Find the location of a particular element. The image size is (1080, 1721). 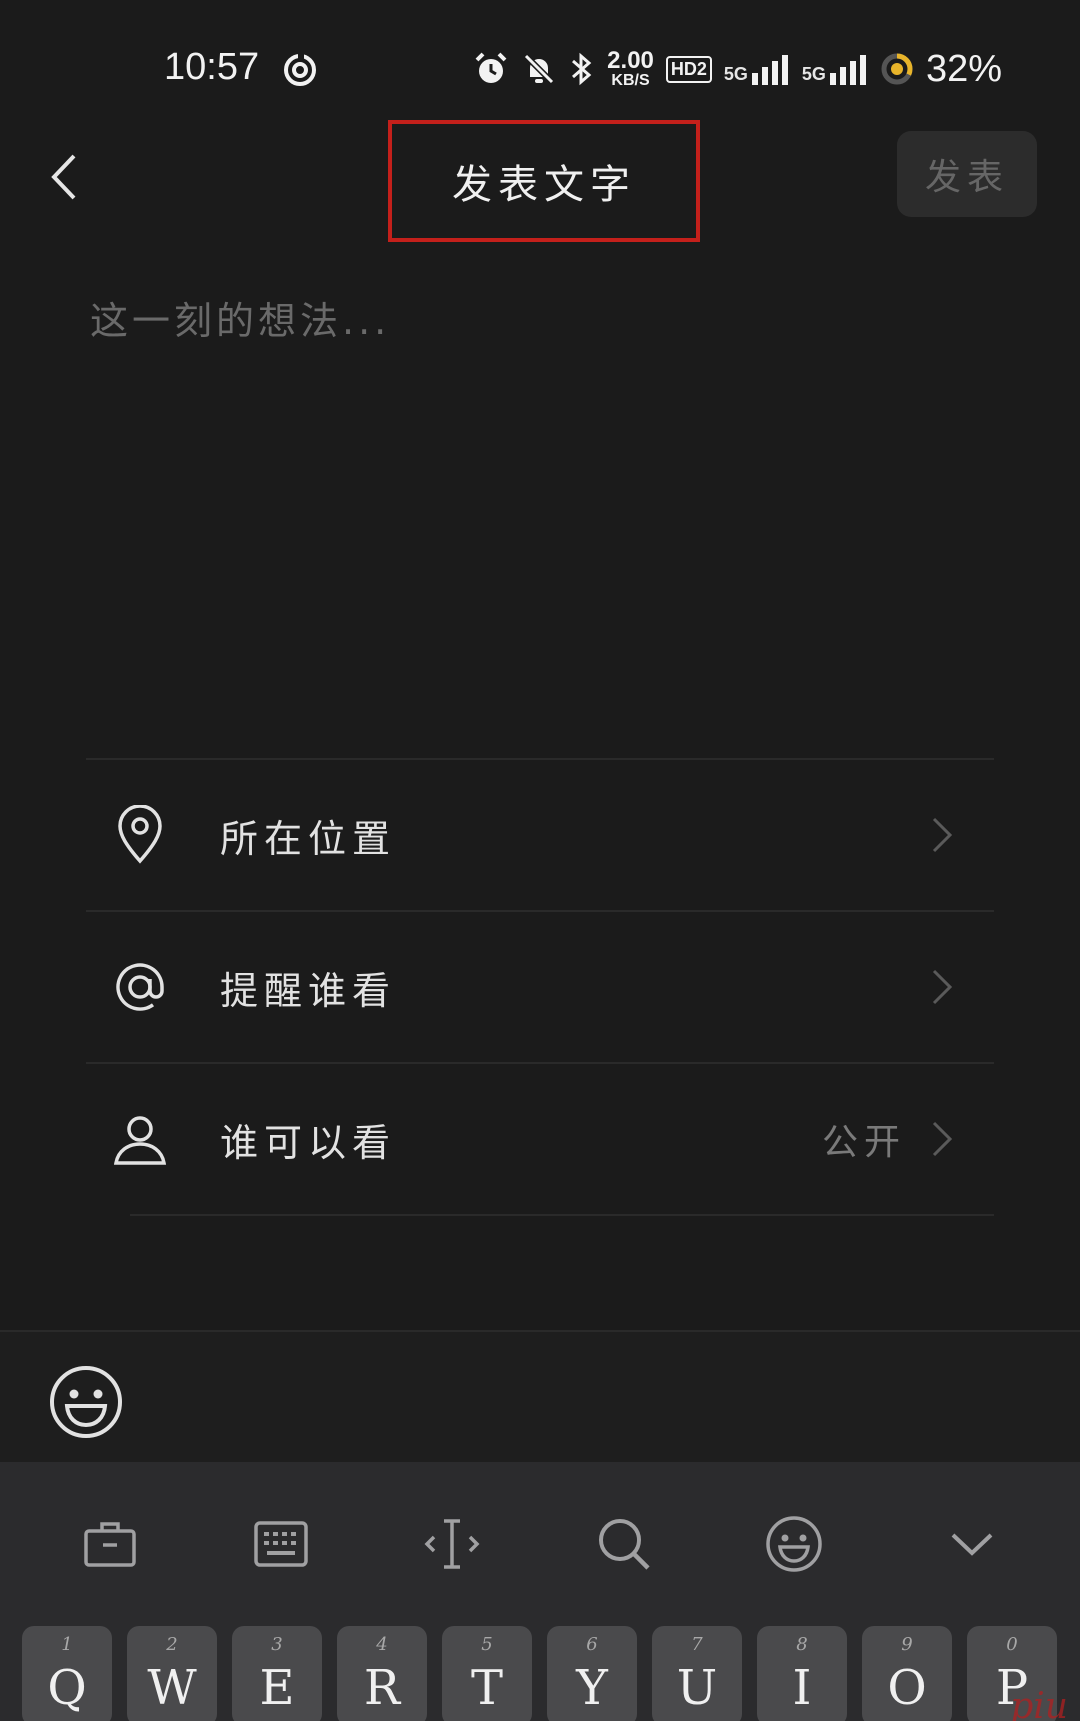

bluetooth-icon is located at coordinates (582, 69).